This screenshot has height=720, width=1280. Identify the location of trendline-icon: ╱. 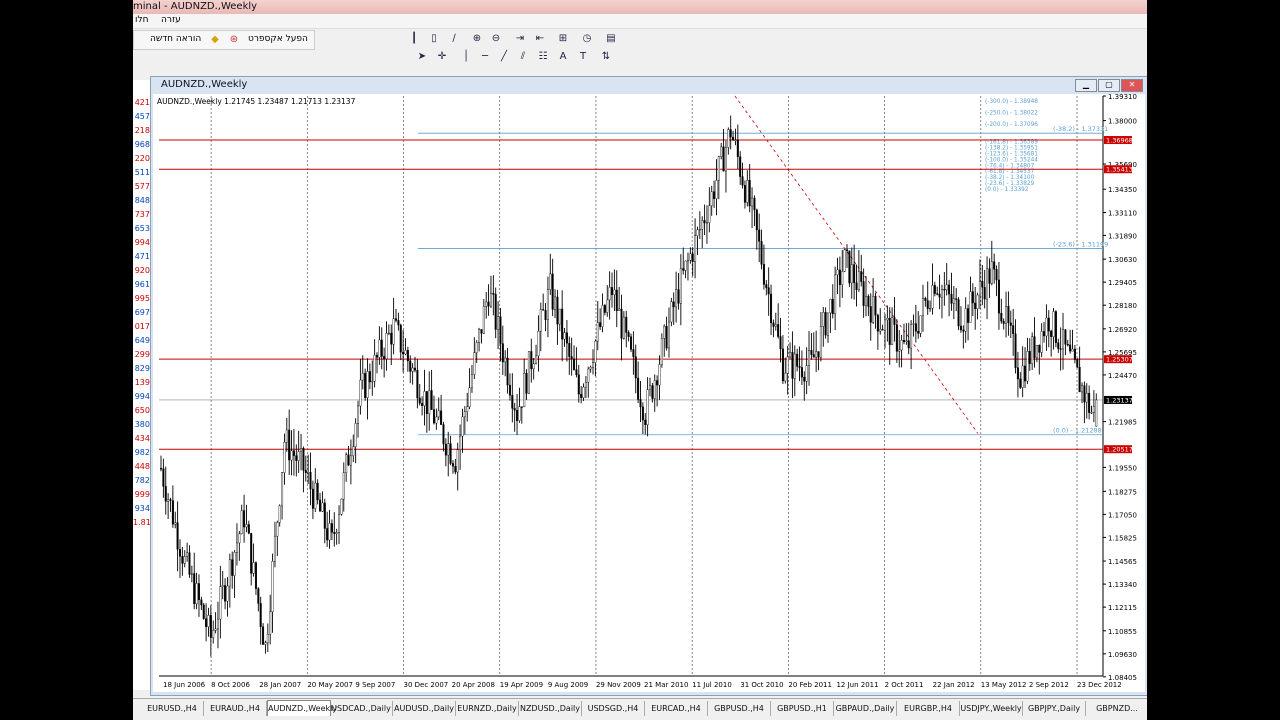
(504, 57).